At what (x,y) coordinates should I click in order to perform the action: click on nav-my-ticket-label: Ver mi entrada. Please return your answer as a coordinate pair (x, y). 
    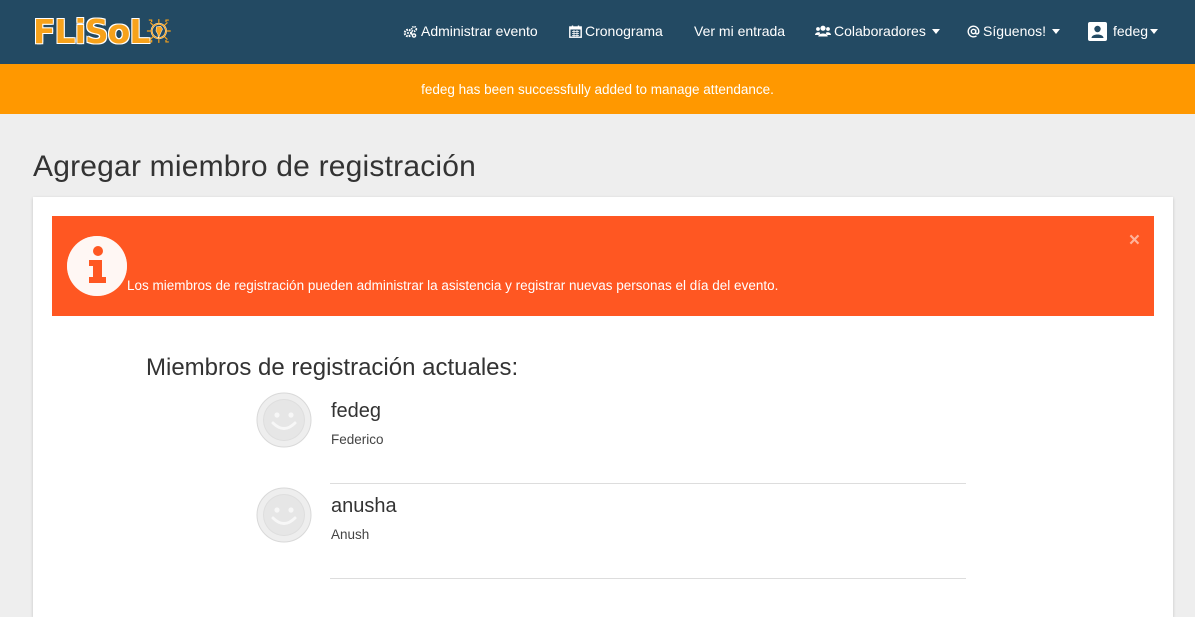
    Looking at the image, I should click on (740, 31).